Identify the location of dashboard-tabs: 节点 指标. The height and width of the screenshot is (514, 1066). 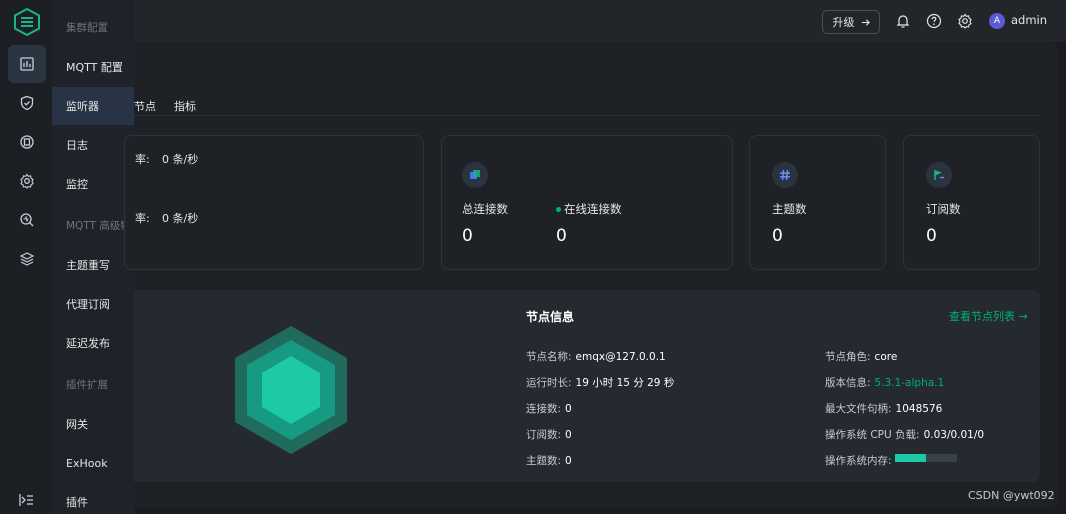
(587, 104).